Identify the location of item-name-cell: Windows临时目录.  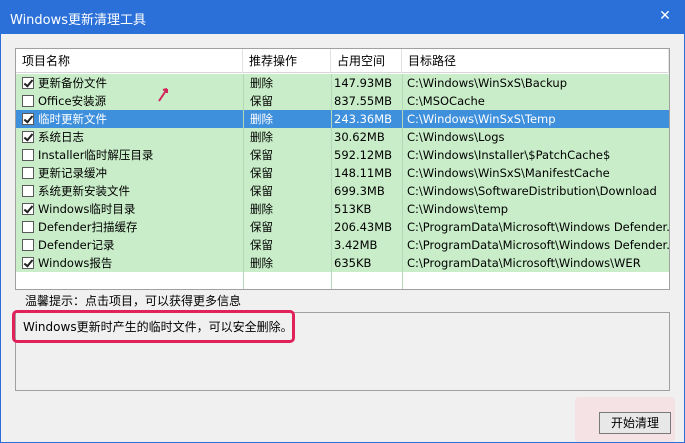
(129, 209).